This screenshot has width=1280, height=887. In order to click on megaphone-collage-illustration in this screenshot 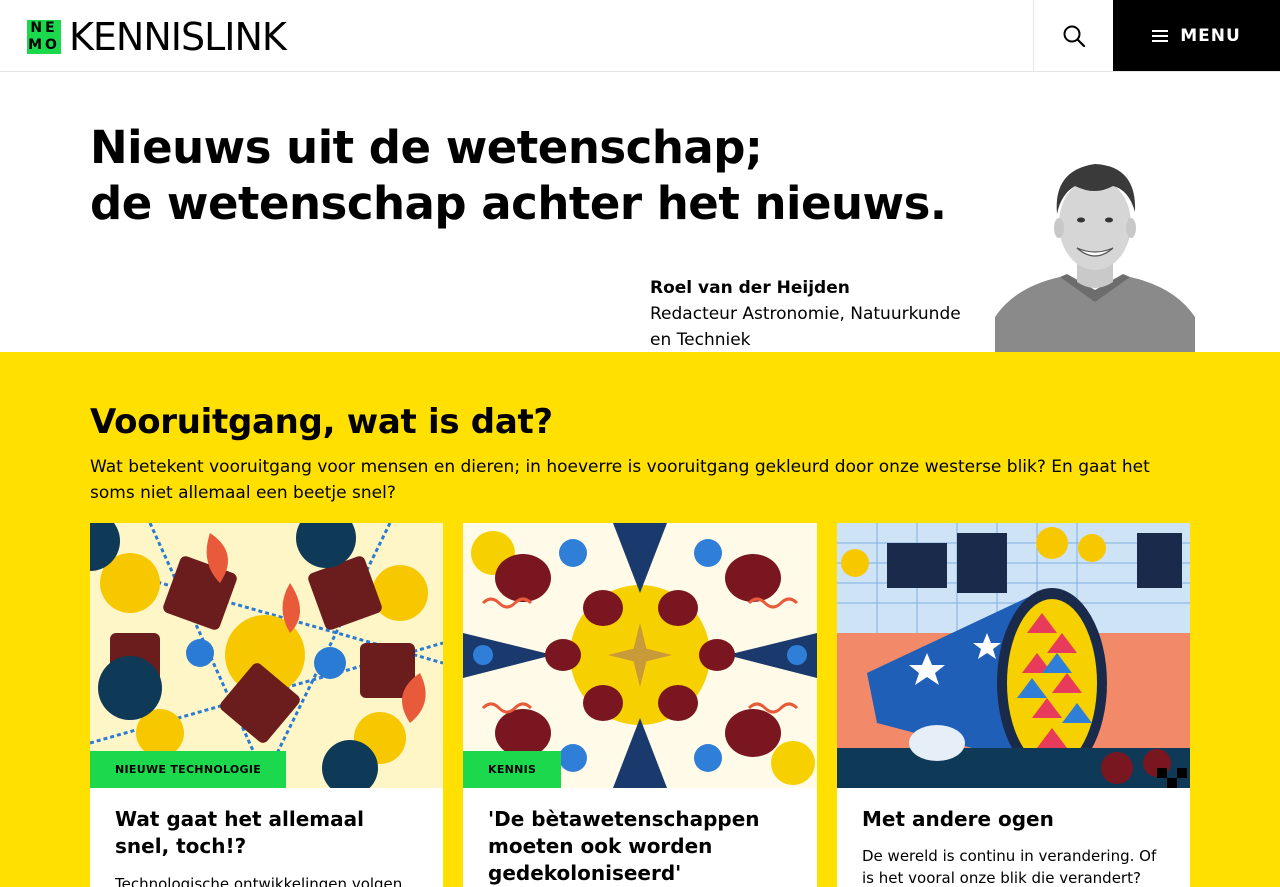, I will do `click(1013, 655)`.